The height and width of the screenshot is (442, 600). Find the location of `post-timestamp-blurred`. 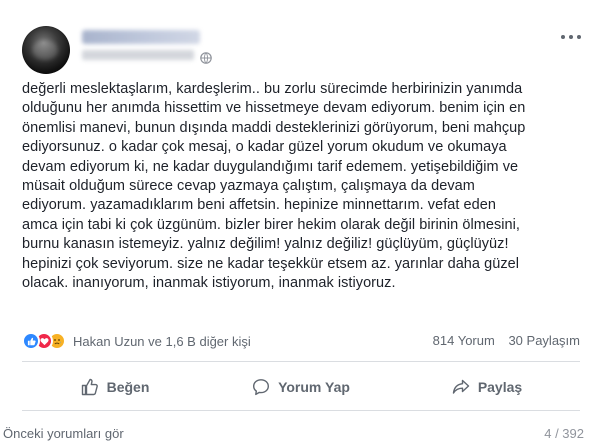

post-timestamp-blurred is located at coordinates (138, 55).